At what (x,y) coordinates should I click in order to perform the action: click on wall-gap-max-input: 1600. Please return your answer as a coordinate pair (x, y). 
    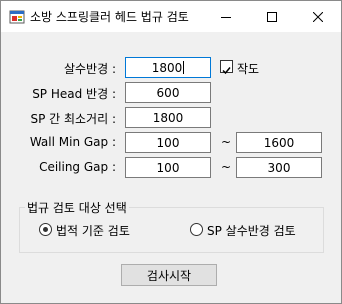
    Looking at the image, I should click on (279, 142).